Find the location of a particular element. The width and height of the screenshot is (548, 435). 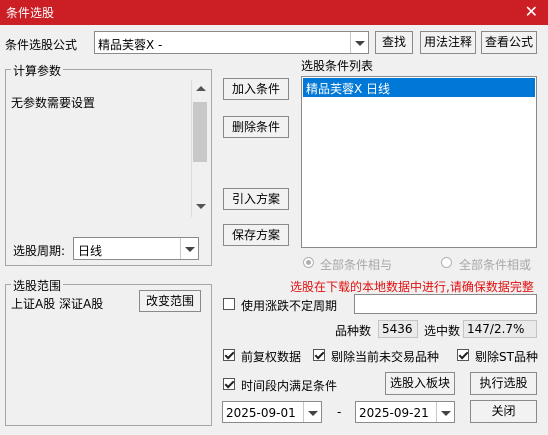

exclude-st-label: 剔除ST品种 is located at coordinates (506, 357).